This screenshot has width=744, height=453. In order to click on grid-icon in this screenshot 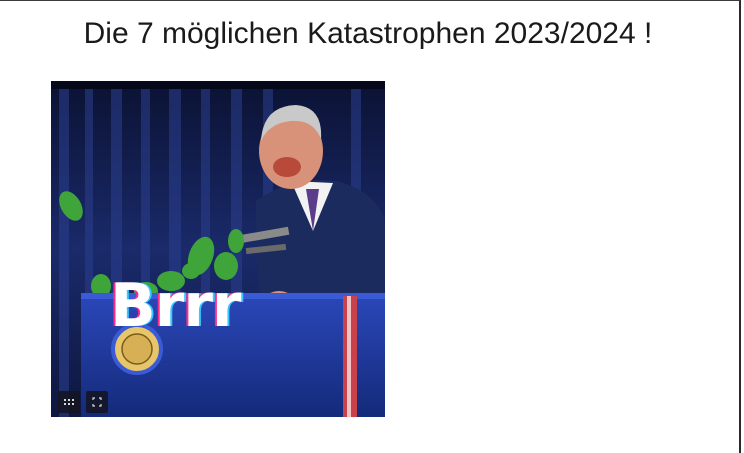, I will do `click(69, 402)`.